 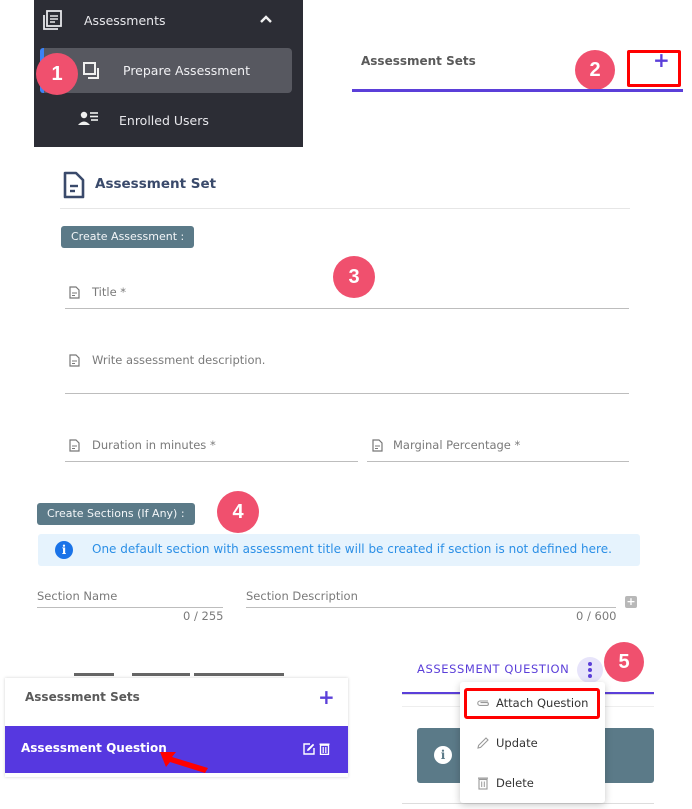 What do you see at coordinates (532, 703) in the screenshot?
I see `highlight-box` at bounding box center [532, 703].